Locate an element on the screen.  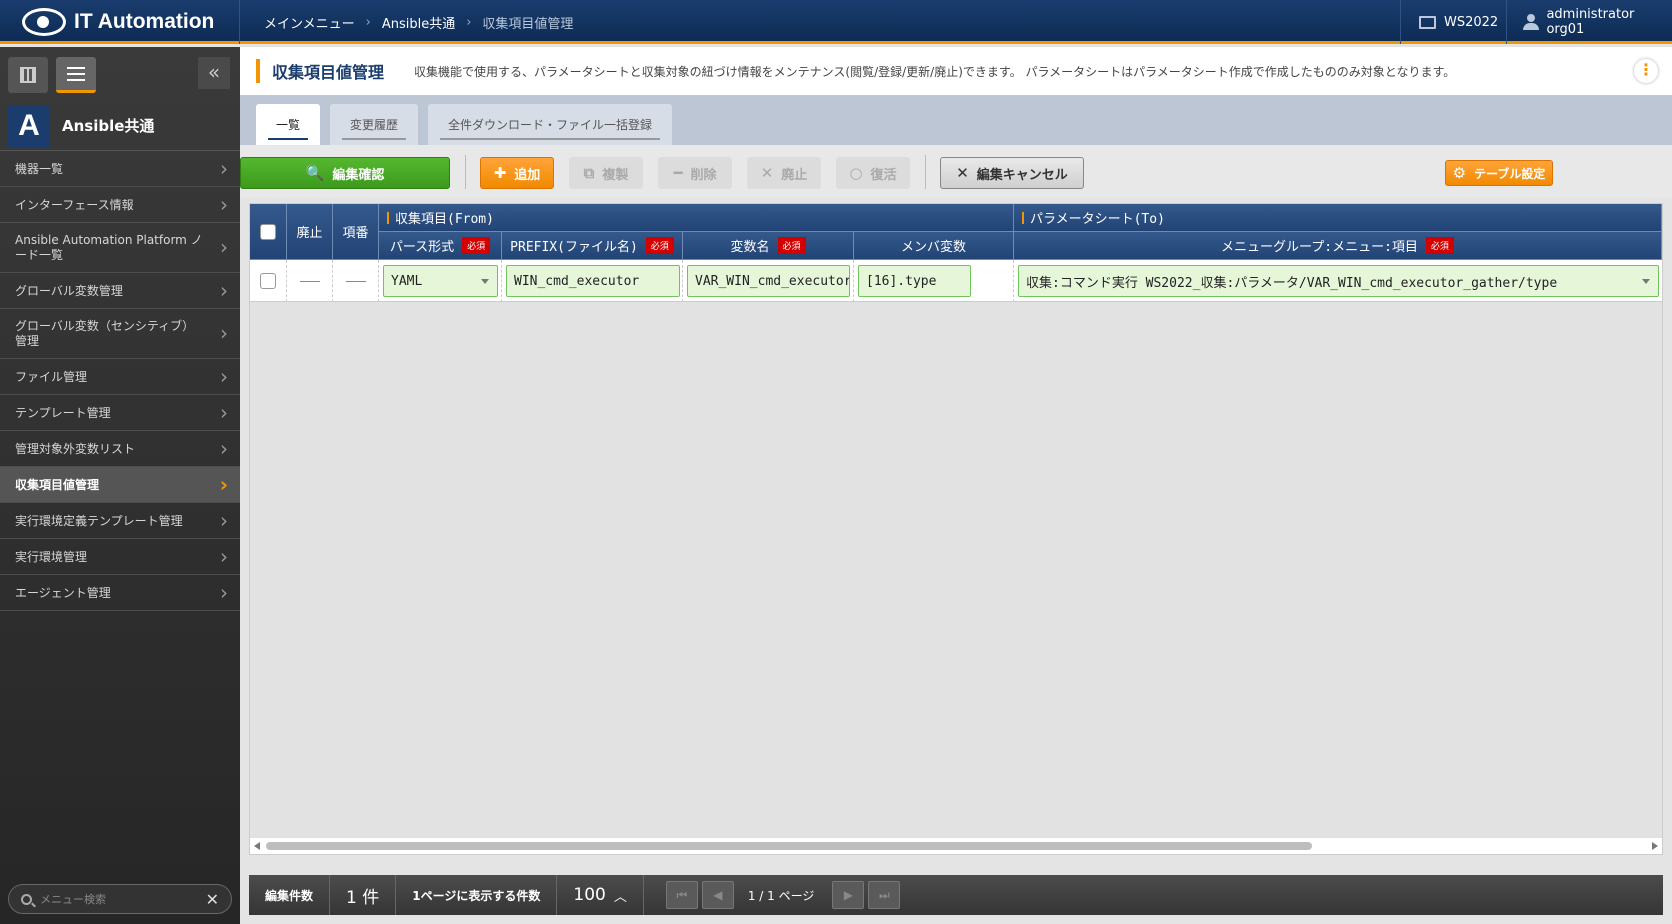
var-column-header: 変数名 必須 is located at coordinates (768, 246).